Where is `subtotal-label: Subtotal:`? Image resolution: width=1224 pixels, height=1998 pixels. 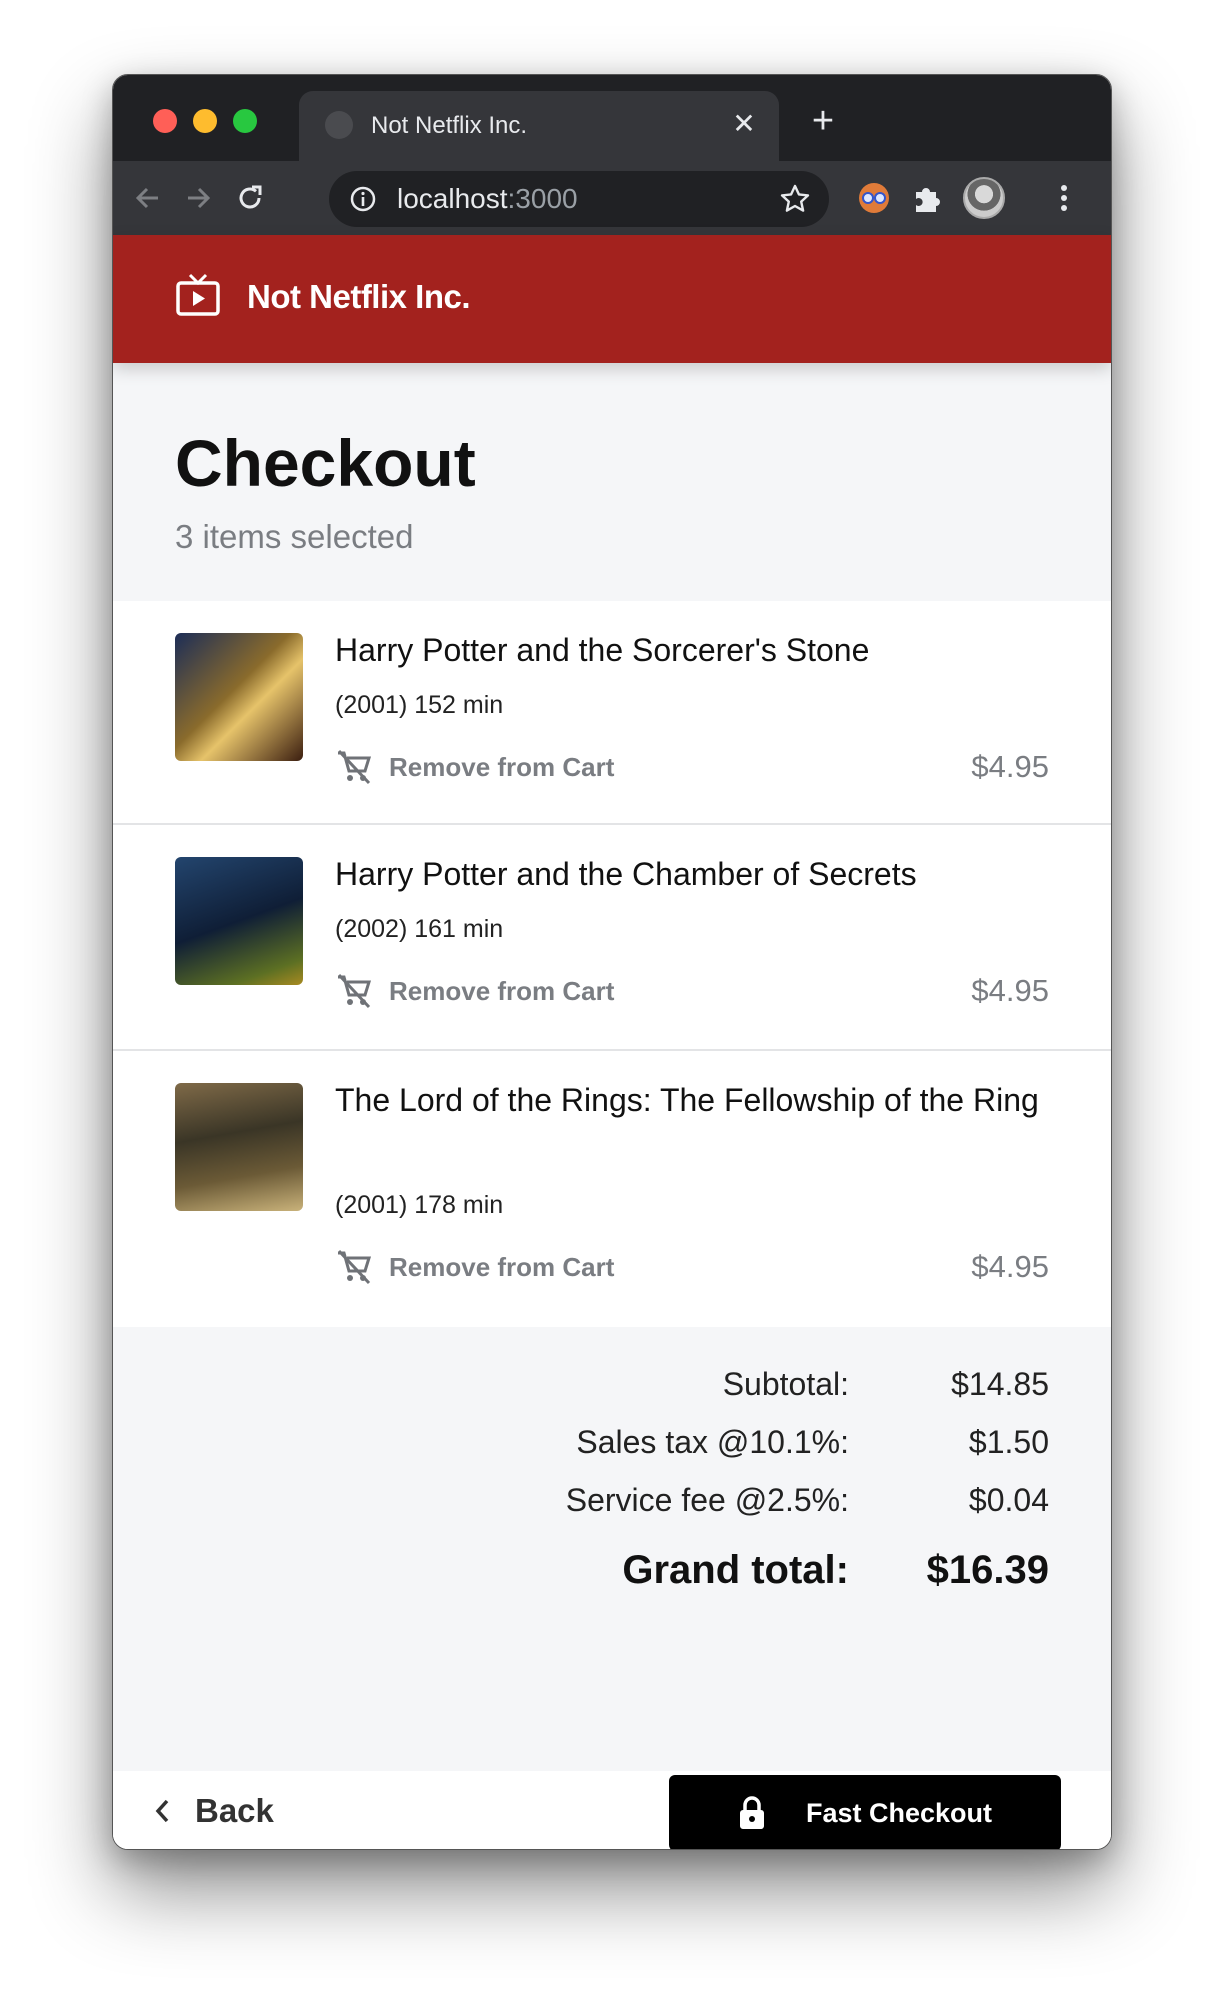 subtotal-label: Subtotal: is located at coordinates (785, 1384).